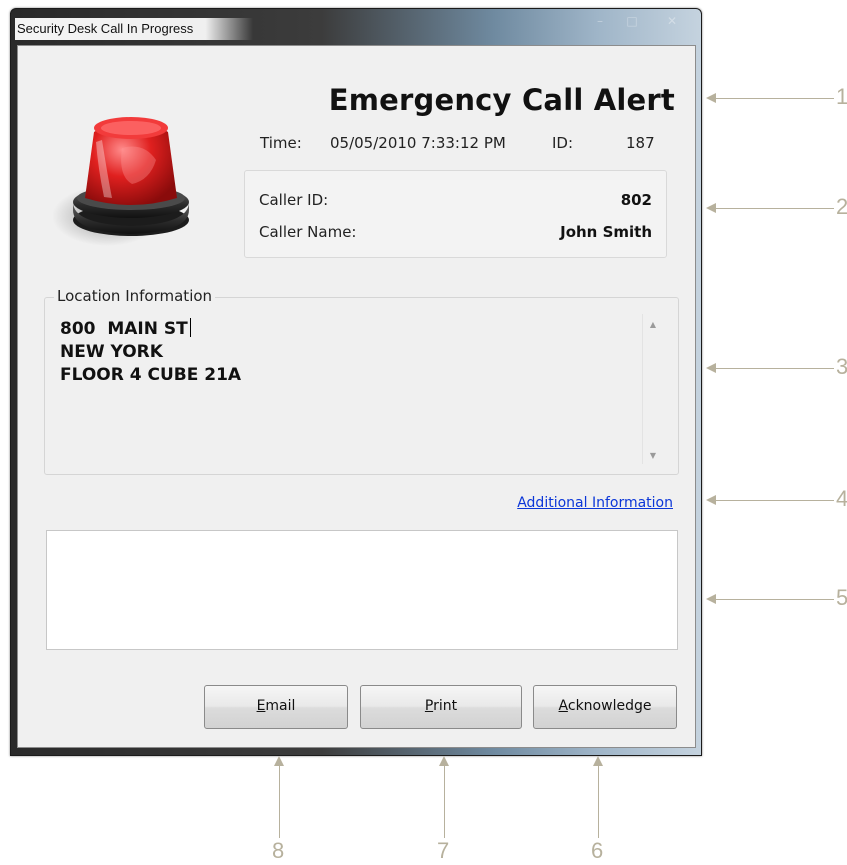  Describe the element at coordinates (120, 181) in the screenshot. I see `red-siren-icon` at that location.